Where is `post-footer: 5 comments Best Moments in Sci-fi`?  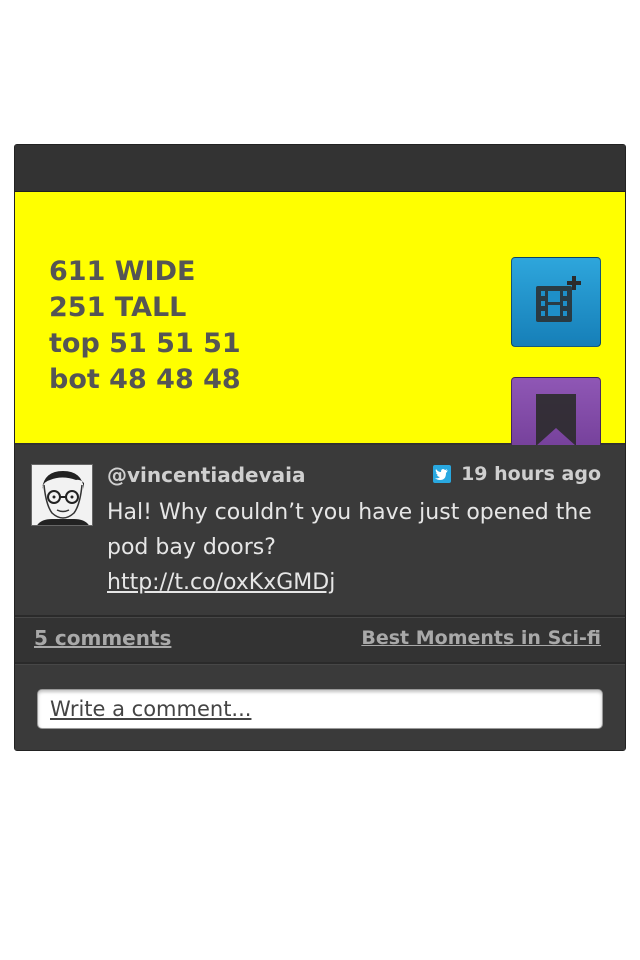 post-footer: 5 comments Best Moments in Sci-fi is located at coordinates (320, 640).